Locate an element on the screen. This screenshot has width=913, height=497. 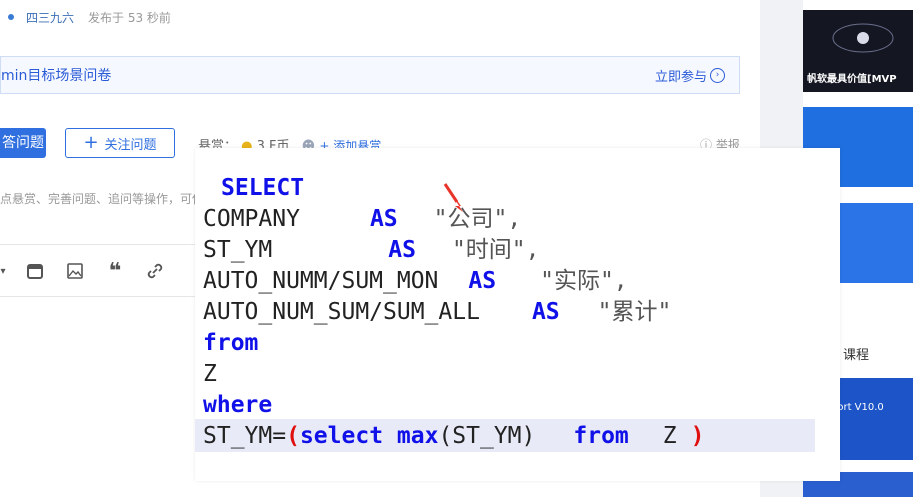
editor-toolbar: ▾ ❝ is located at coordinates (83, 271).